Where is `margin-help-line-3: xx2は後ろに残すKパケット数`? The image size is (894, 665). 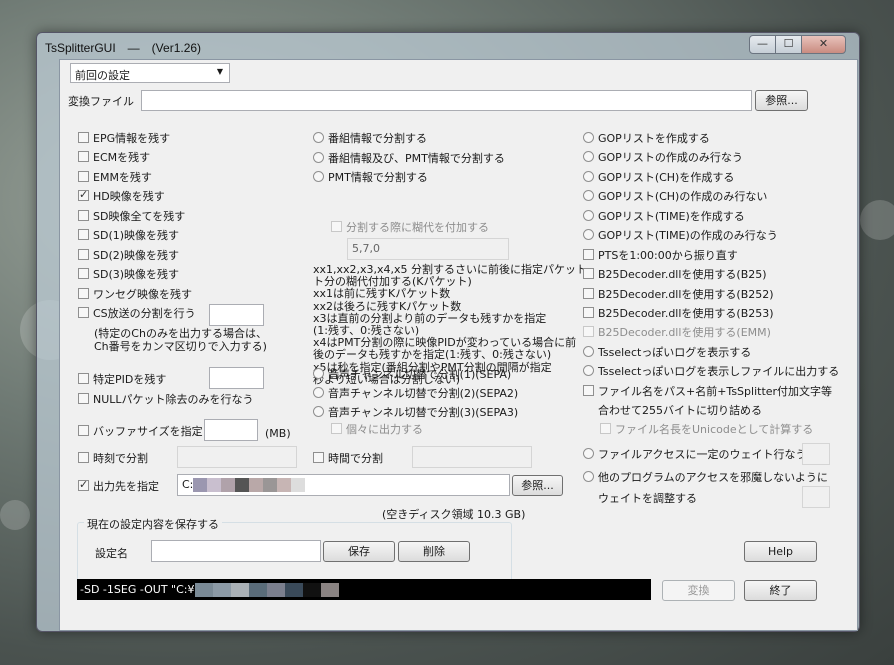
margin-help-line-3: xx2は後ろに残すKパケット数 is located at coordinates (387, 306).